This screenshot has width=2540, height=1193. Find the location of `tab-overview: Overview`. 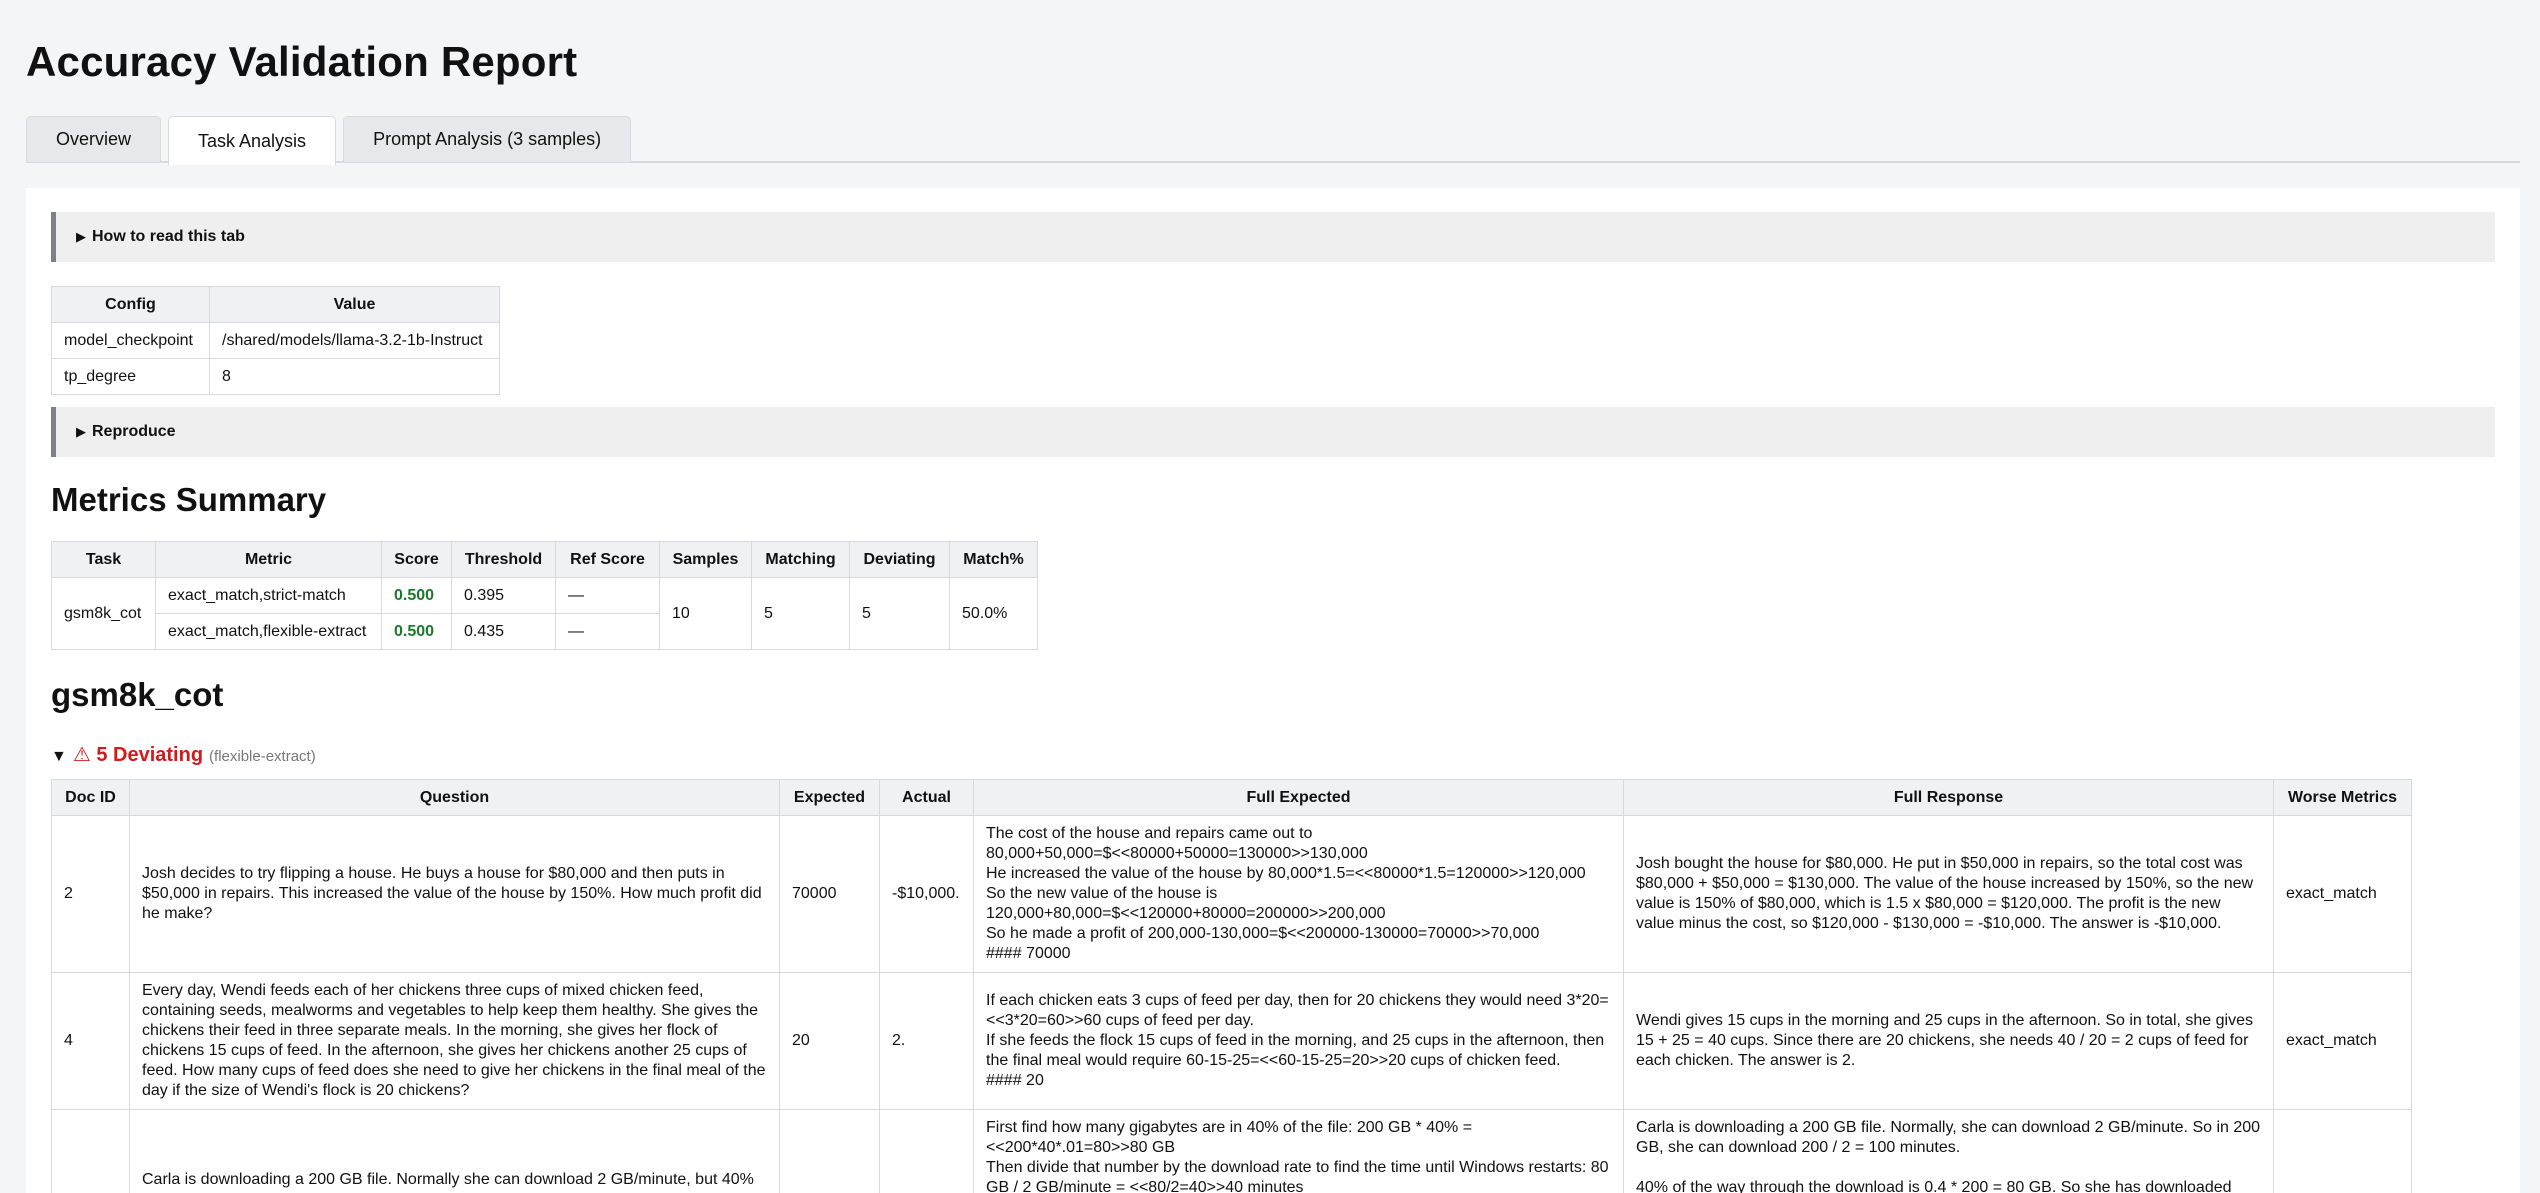

tab-overview: Overview is located at coordinates (94, 139).